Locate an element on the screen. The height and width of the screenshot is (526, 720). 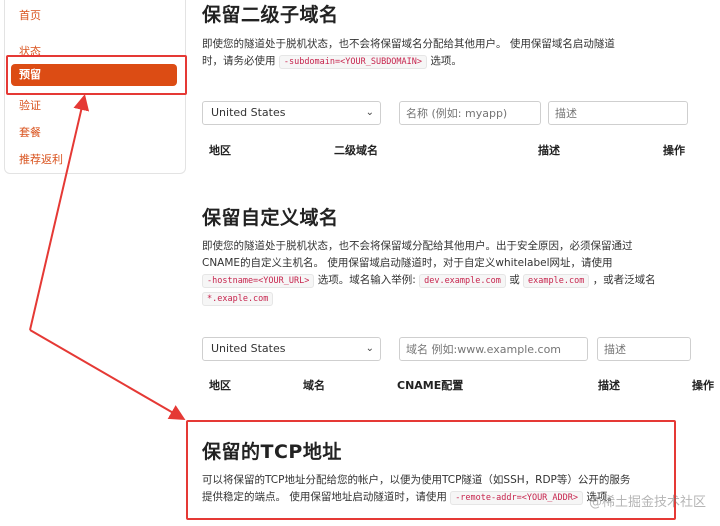
arrow-to-sidebar is located at coordinates (59, 212).